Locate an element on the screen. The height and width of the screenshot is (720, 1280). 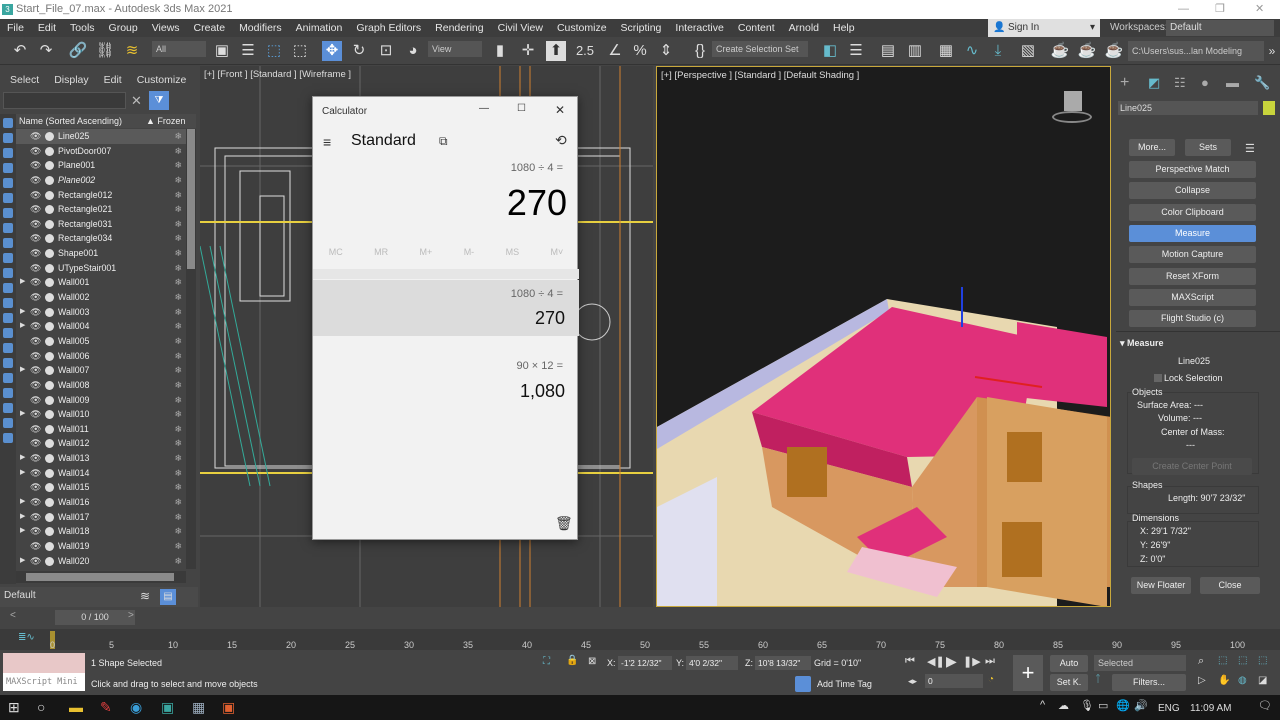
explorer-menu-customize: Customize is located at coordinates (159, 80).